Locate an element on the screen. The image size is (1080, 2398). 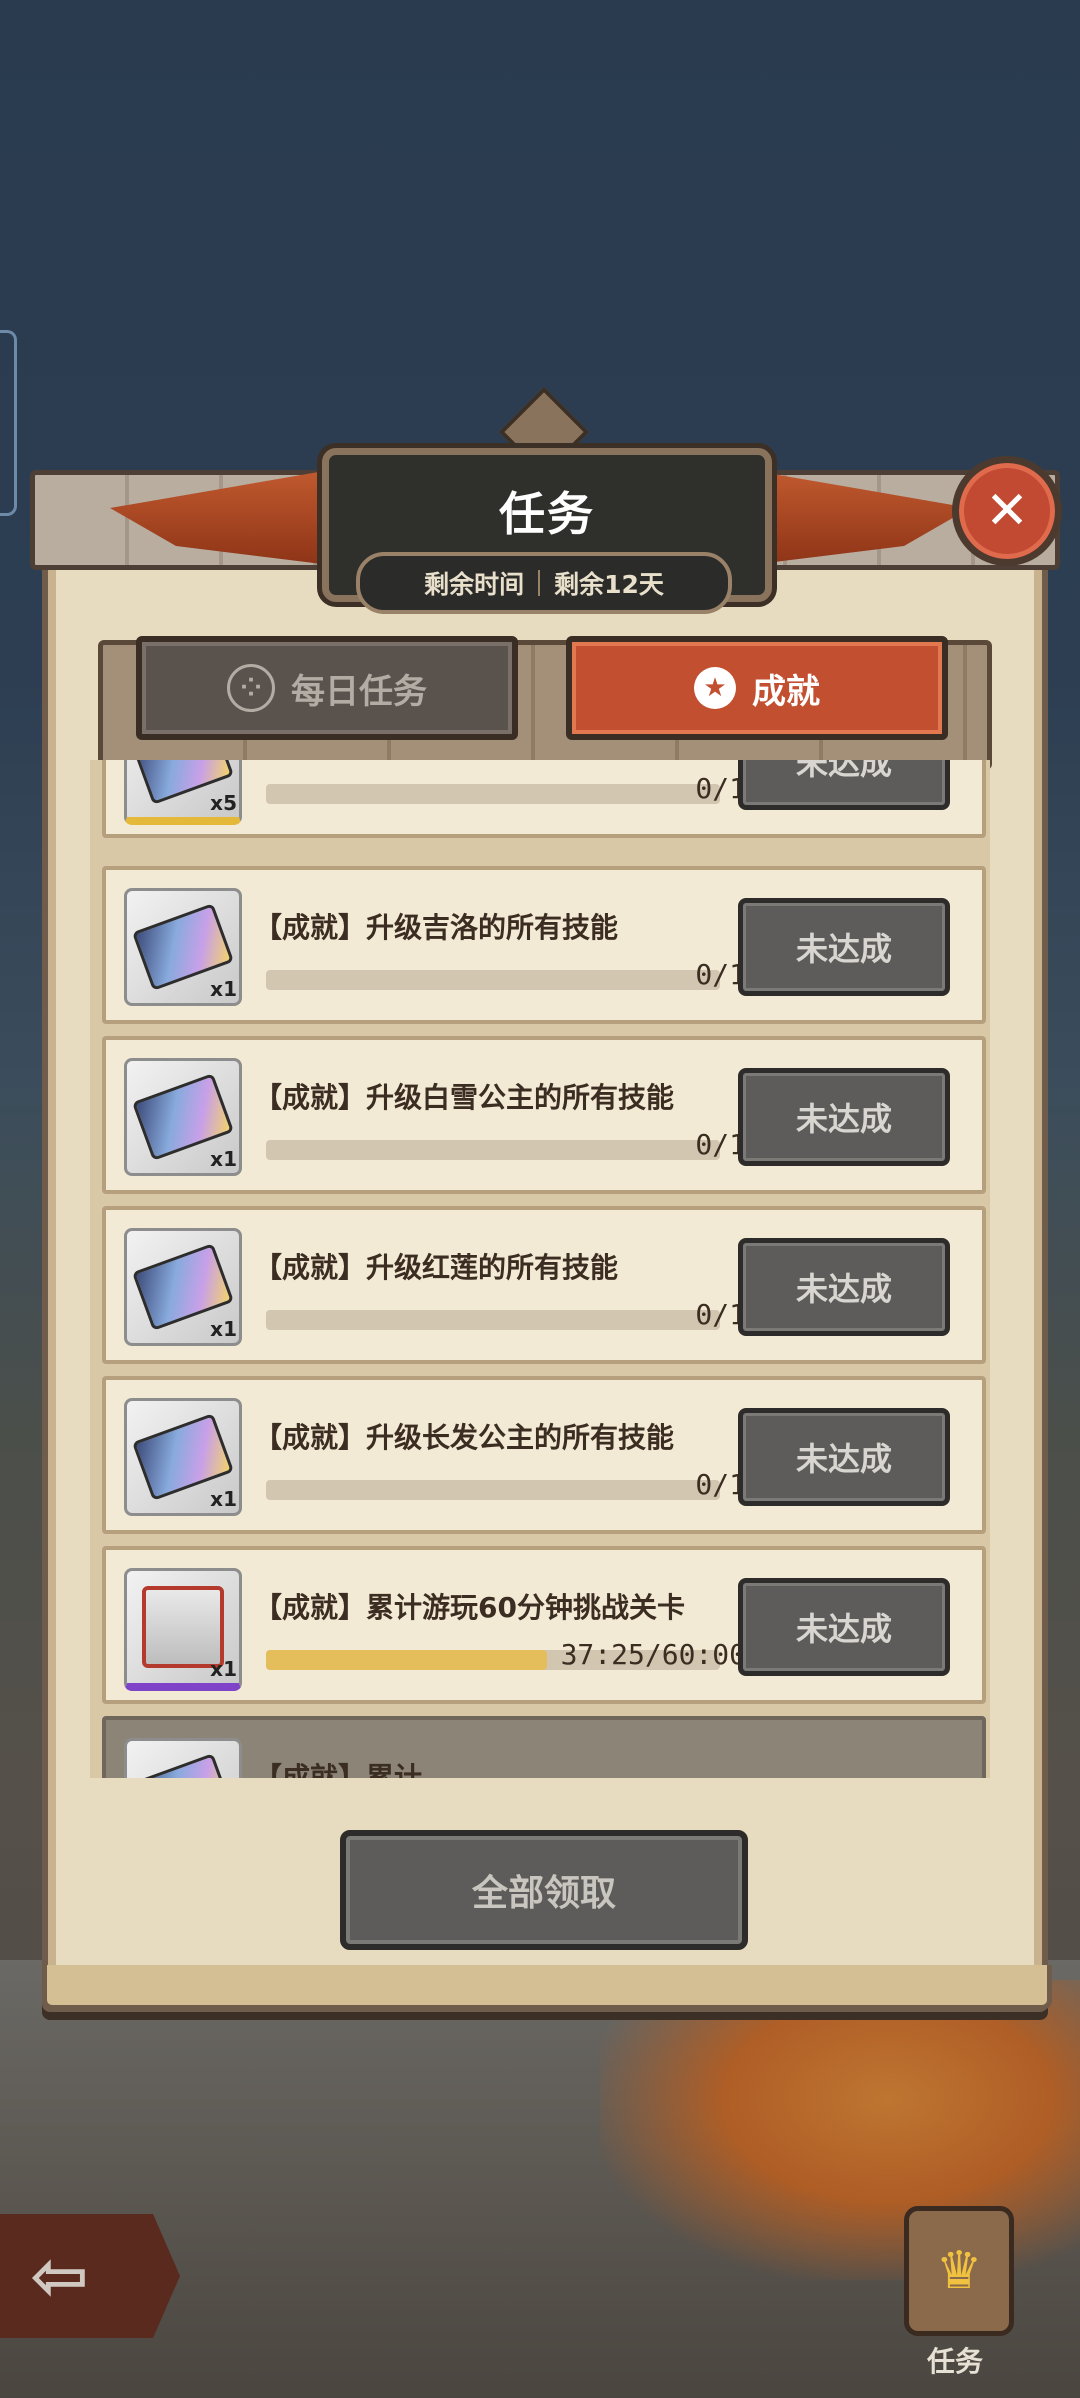
time-value: 剩余12天 is located at coordinates (609, 584).